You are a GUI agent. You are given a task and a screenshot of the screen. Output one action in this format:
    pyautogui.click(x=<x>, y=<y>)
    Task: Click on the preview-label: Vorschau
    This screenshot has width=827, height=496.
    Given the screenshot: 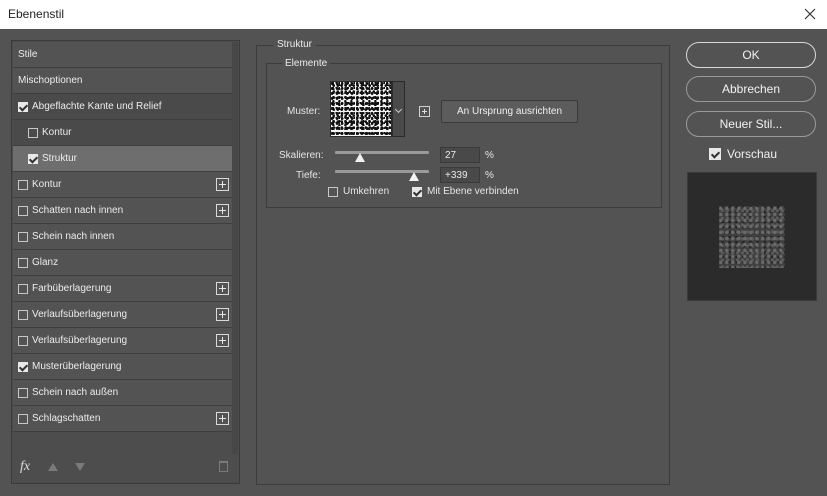 What is the action you would take?
    pyautogui.click(x=752, y=154)
    